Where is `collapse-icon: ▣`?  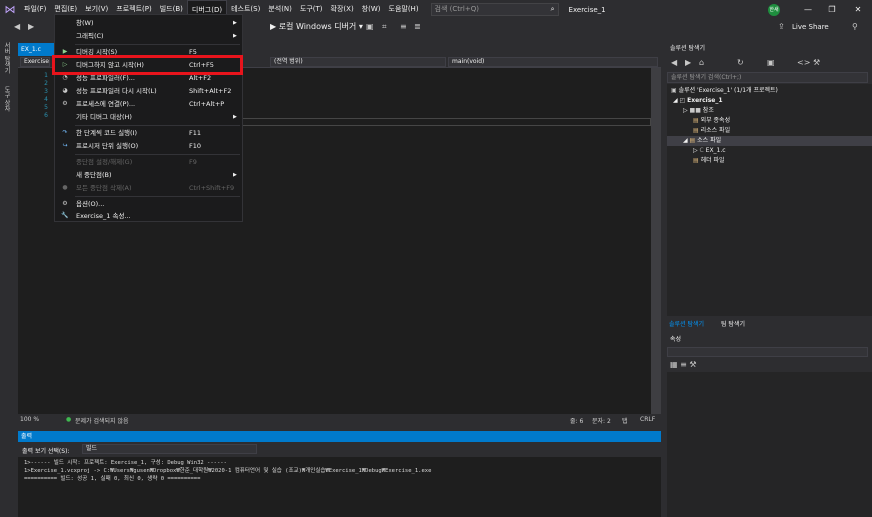
collapse-icon: ▣ is located at coordinates (771, 63).